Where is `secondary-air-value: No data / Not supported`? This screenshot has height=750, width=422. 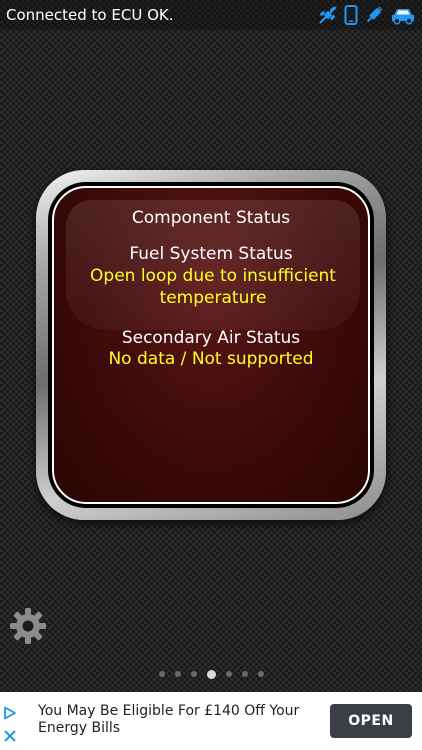 secondary-air-value: No data / Not supported is located at coordinates (211, 359).